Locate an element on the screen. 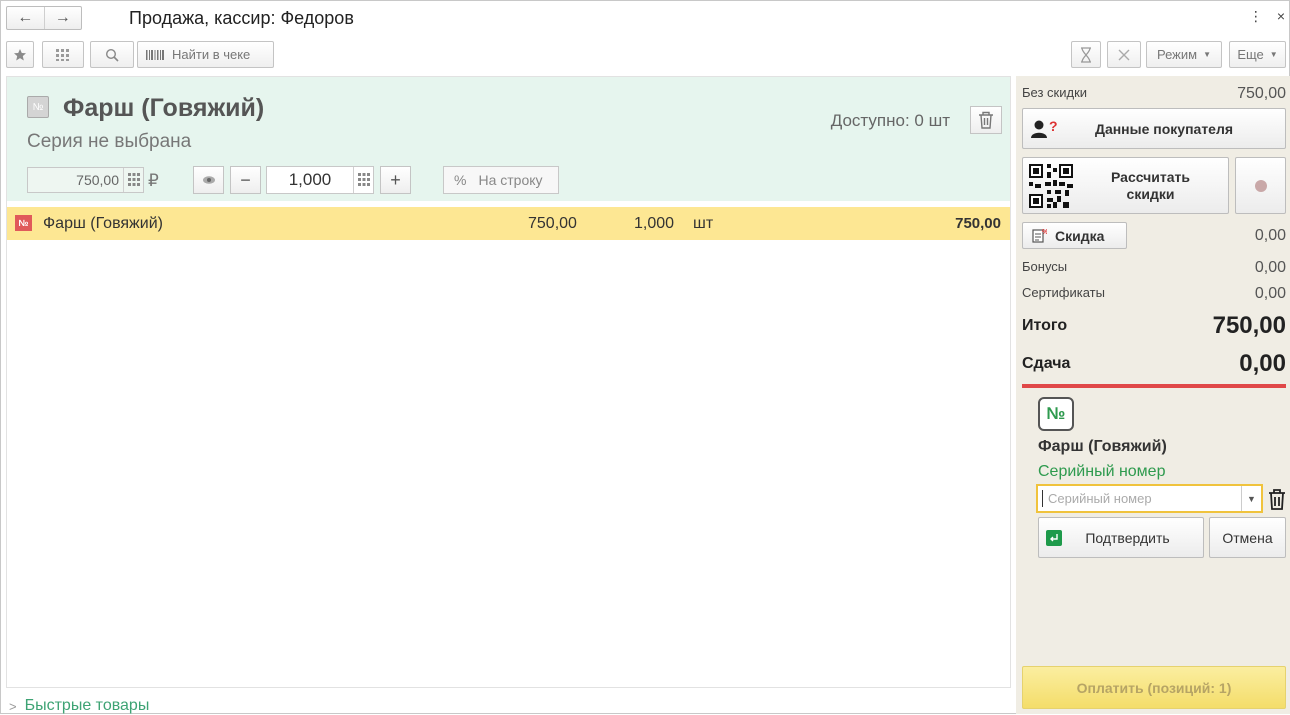  confirm-label: Подтвердить is located at coordinates (1127, 537).